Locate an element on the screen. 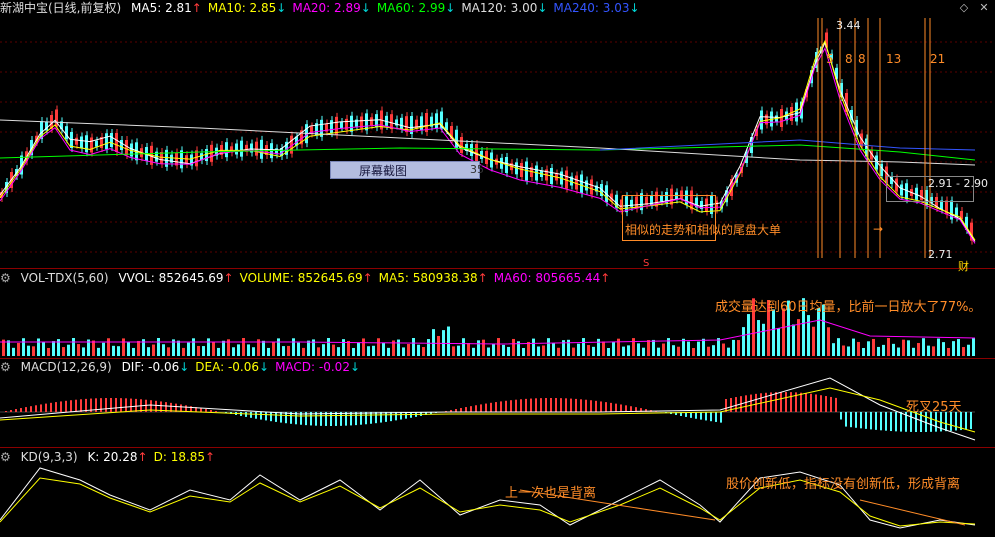 This screenshot has width=995, height=537. finance-marker: 财 is located at coordinates (963, 266).